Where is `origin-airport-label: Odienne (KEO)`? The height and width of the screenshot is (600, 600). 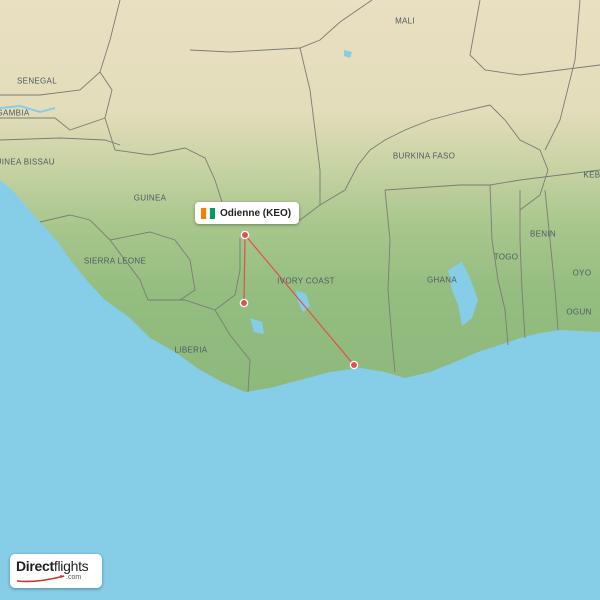
origin-airport-label: Odienne (KEO) is located at coordinates (247, 213).